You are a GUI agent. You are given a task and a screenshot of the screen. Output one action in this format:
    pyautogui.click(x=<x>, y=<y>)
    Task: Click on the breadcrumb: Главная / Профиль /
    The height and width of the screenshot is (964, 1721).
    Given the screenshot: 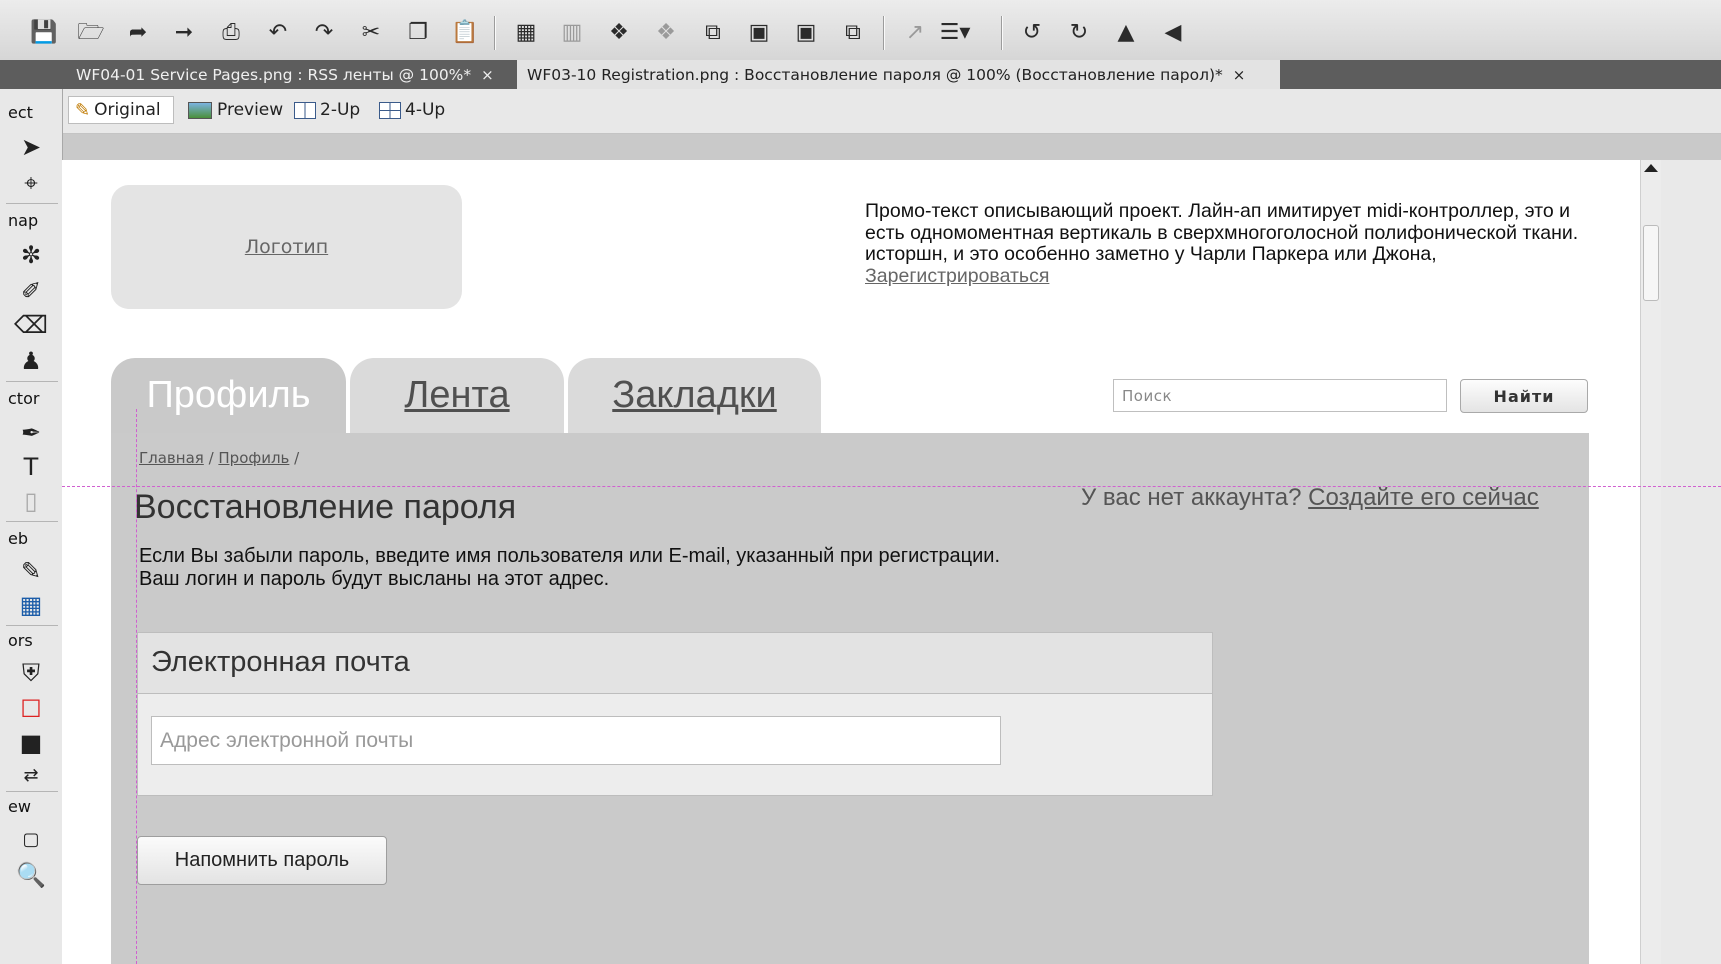 What is the action you would take?
    pyautogui.click(x=219, y=458)
    